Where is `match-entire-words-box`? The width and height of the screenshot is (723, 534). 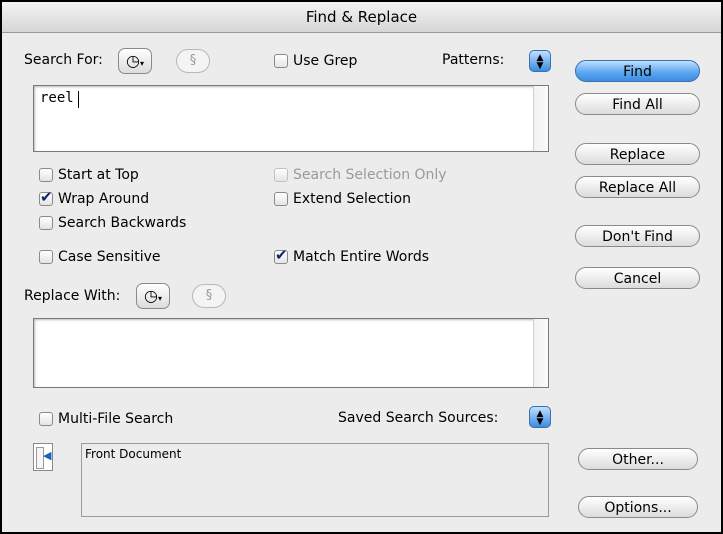
match-entire-words-box is located at coordinates (281, 255).